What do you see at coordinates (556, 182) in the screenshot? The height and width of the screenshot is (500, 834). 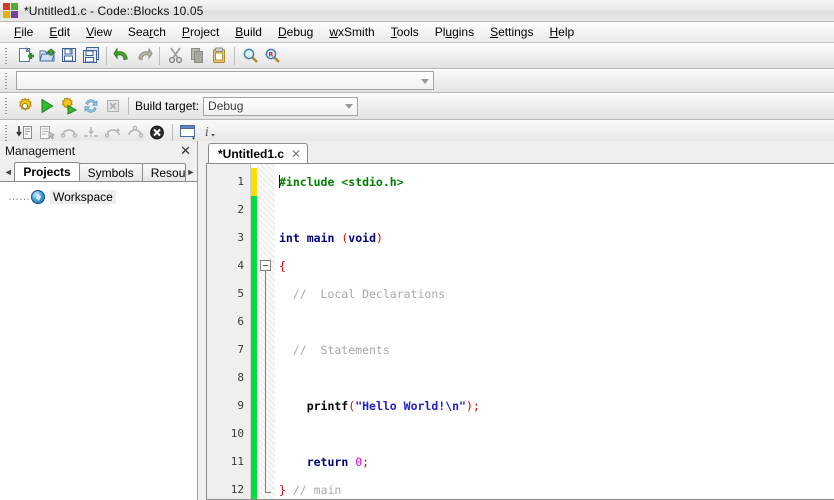 I see `code-line: #include <stdio.h>` at bounding box center [556, 182].